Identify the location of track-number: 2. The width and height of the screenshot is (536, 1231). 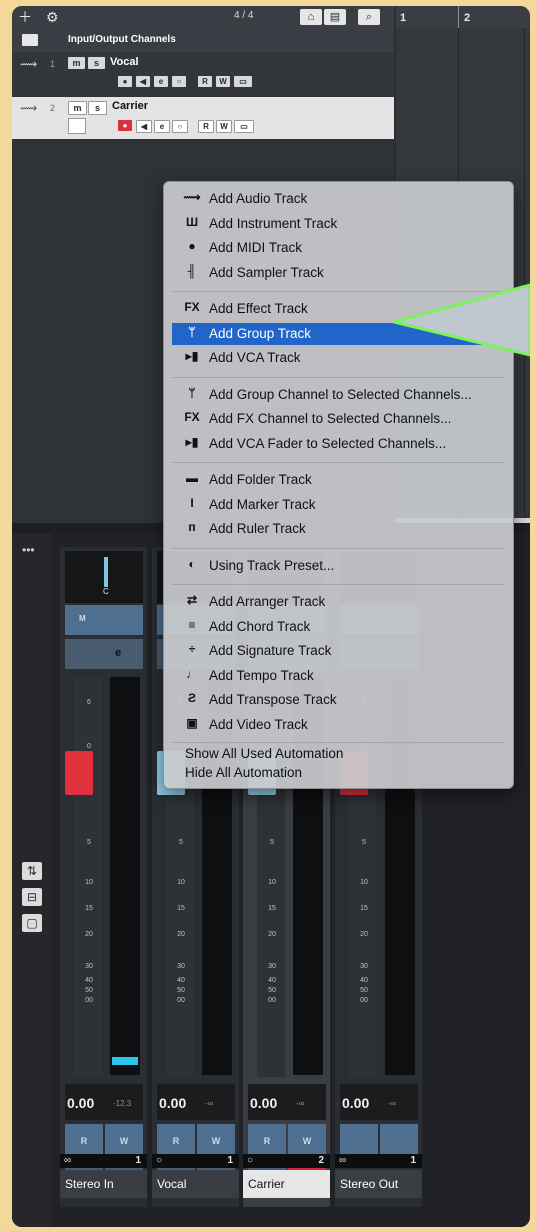
(53, 108).